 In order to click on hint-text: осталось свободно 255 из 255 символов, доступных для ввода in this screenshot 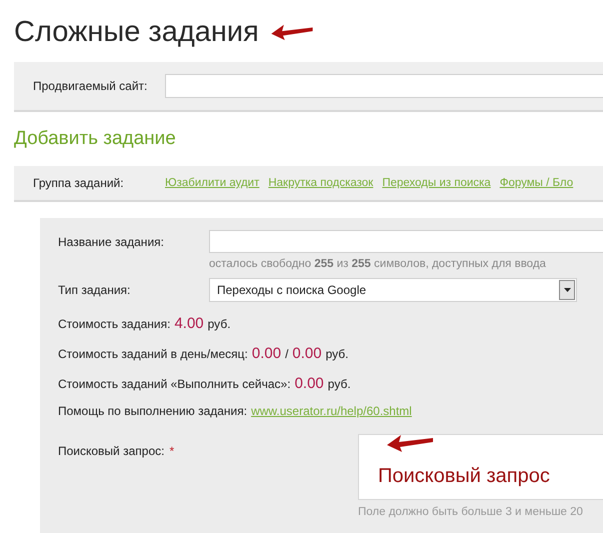, I will do `click(378, 264)`.